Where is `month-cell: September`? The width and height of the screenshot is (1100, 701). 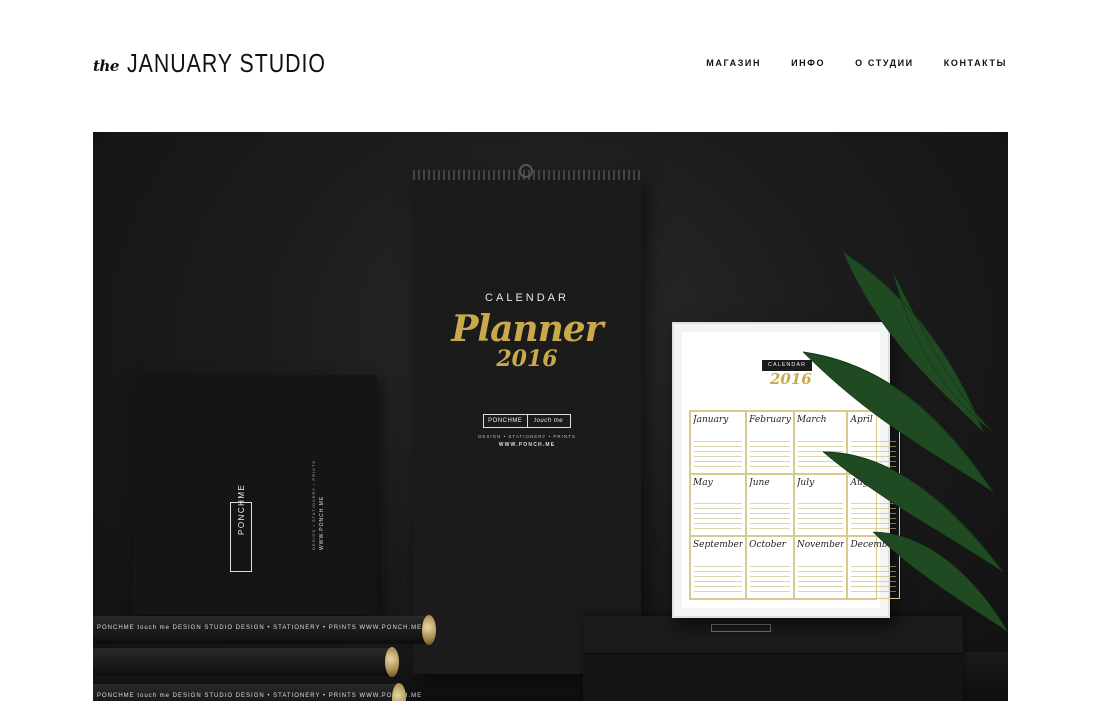 month-cell: September is located at coordinates (718, 567).